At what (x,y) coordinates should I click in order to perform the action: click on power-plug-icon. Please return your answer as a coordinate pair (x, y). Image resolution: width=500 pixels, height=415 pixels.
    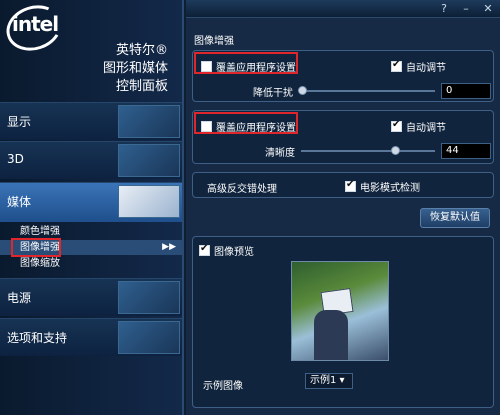
    Looking at the image, I should click on (149, 297).